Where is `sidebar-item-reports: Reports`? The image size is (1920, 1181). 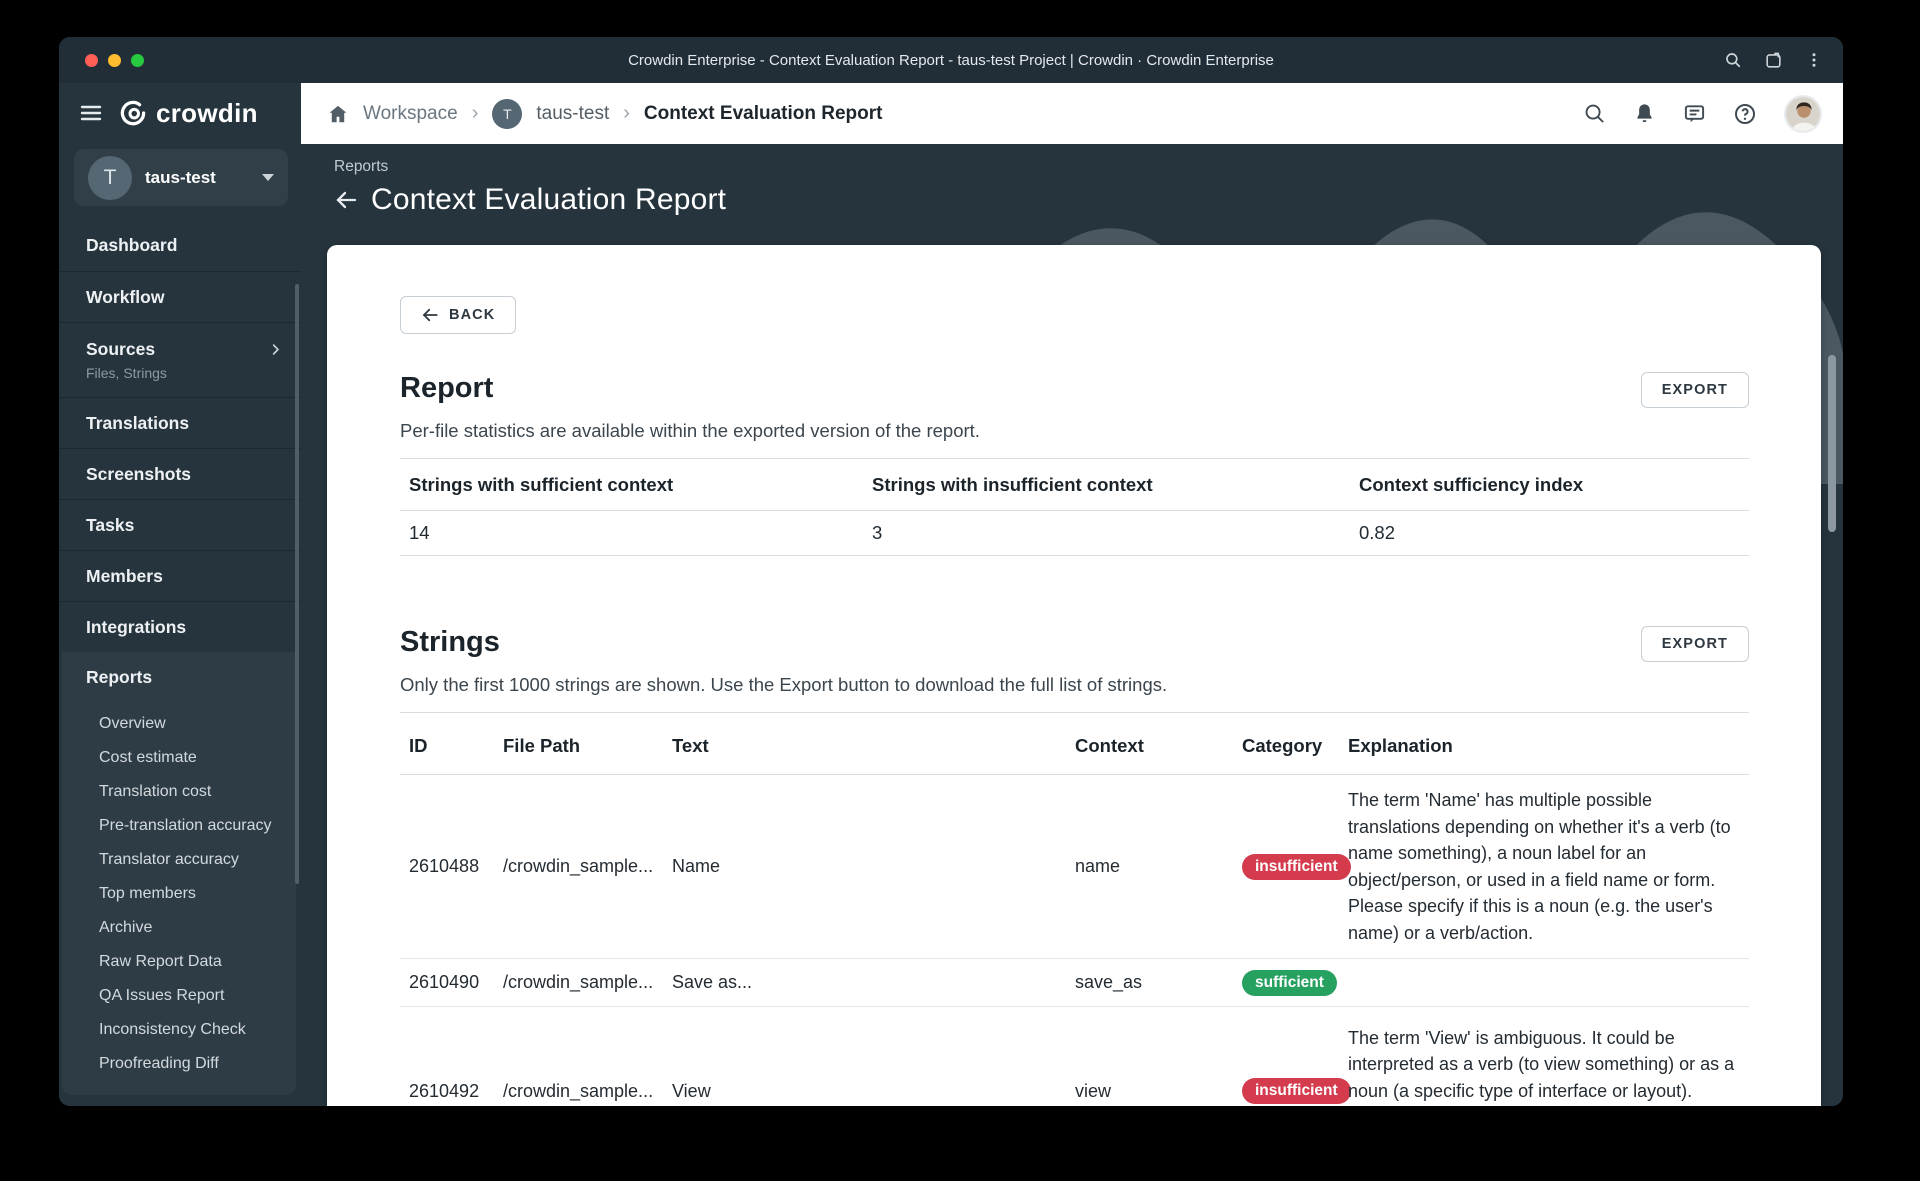
sidebar-item-reports: Reports is located at coordinates (179, 677).